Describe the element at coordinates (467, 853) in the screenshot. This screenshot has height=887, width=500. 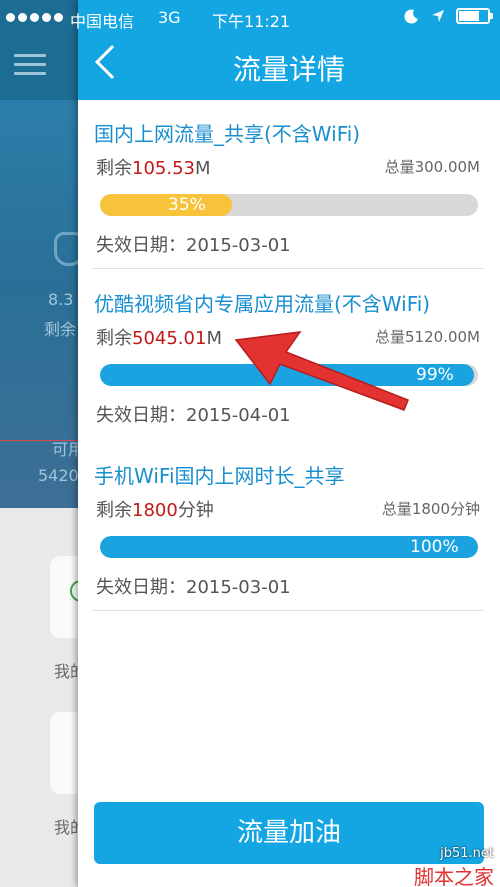
I see `watermark-url: jb51.net` at that location.